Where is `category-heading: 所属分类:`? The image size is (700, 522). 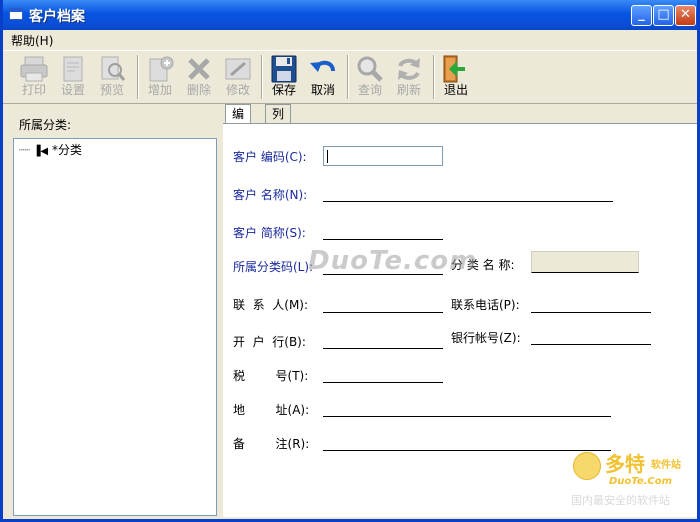 category-heading: 所属分类: is located at coordinates (45, 125).